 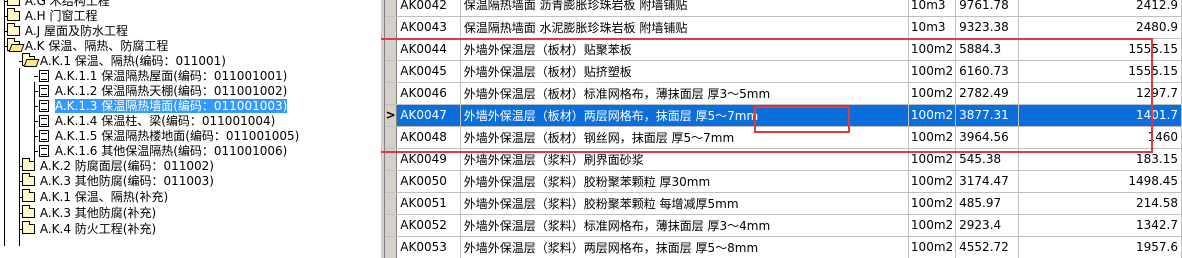 I want to click on value-cell: 2480.9, so click(x=1100, y=27).